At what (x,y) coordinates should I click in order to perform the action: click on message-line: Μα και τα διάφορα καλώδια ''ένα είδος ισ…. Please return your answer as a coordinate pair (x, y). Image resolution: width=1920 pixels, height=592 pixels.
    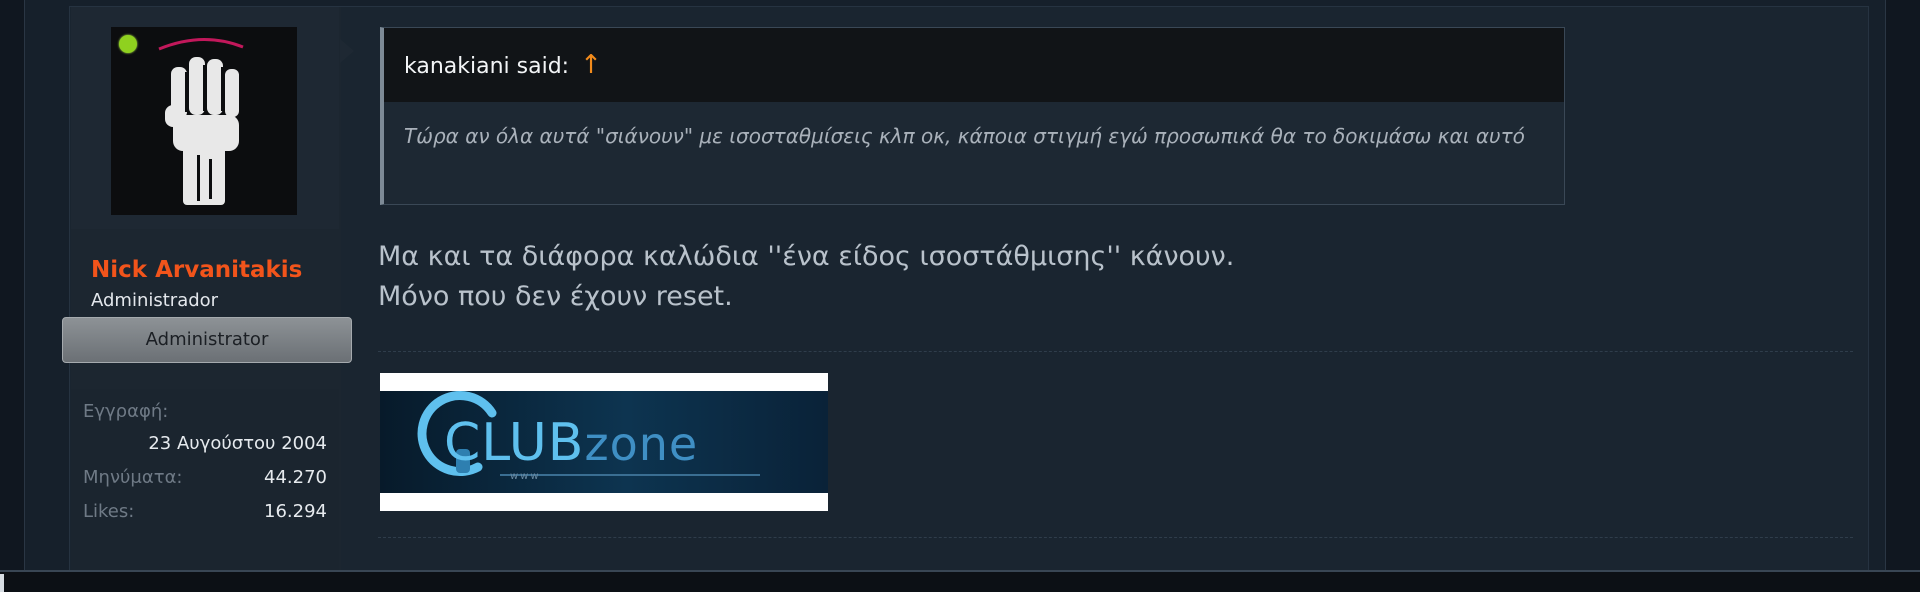
    Looking at the image, I should click on (806, 256).